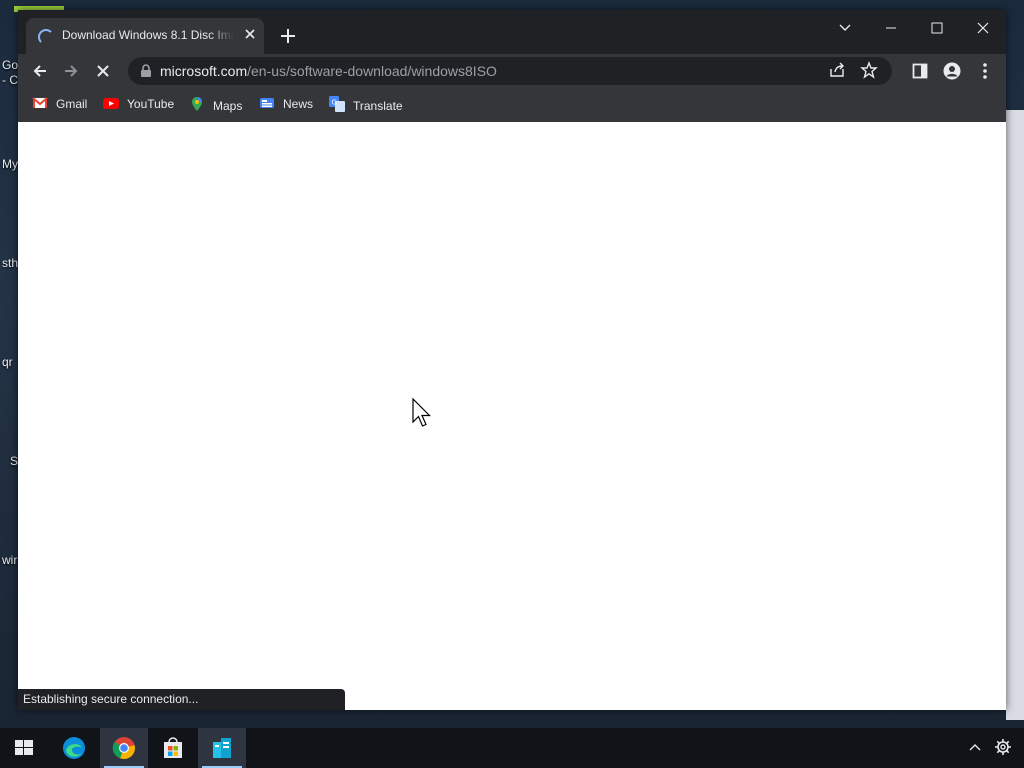  I want to click on desktop-label: My, so click(10, 164).